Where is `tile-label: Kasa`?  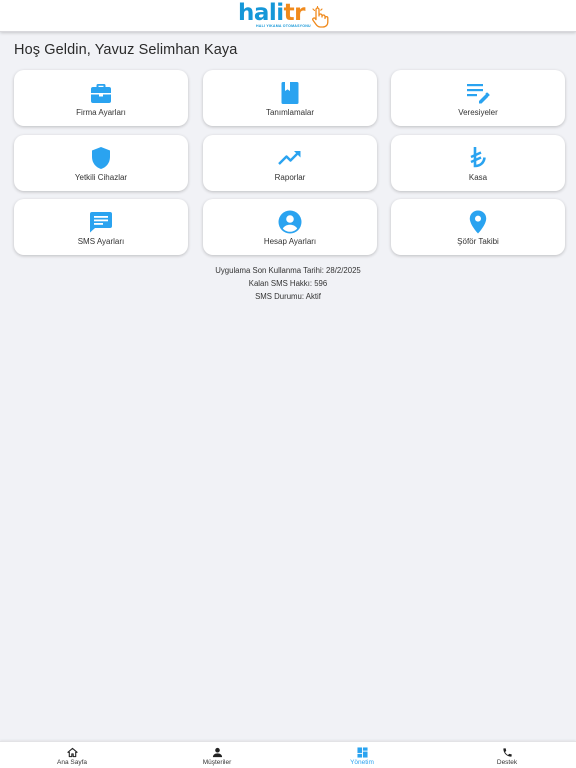
tile-label: Kasa is located at coordinates (478, 177).